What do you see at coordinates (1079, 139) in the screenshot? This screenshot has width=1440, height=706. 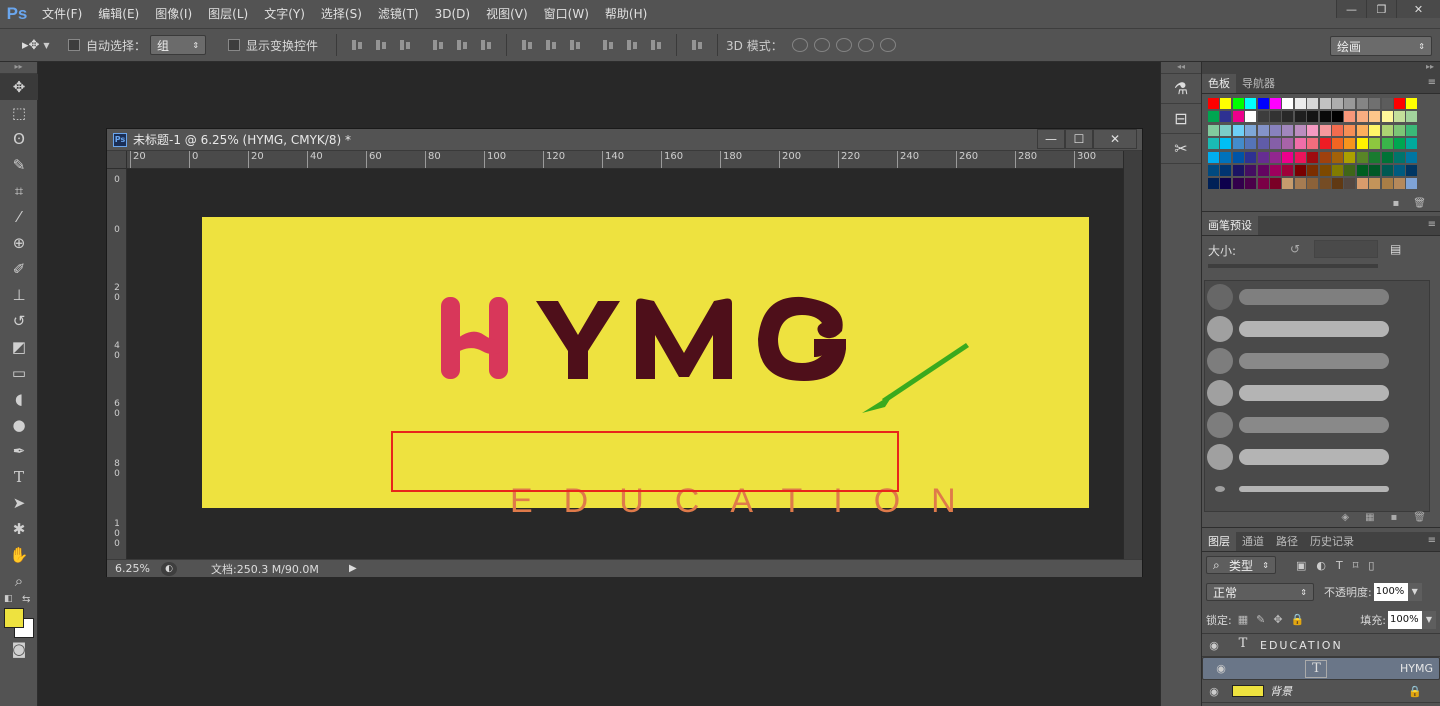 I see `doc-restore-button: ☐` at bounding box center [1079, 139].